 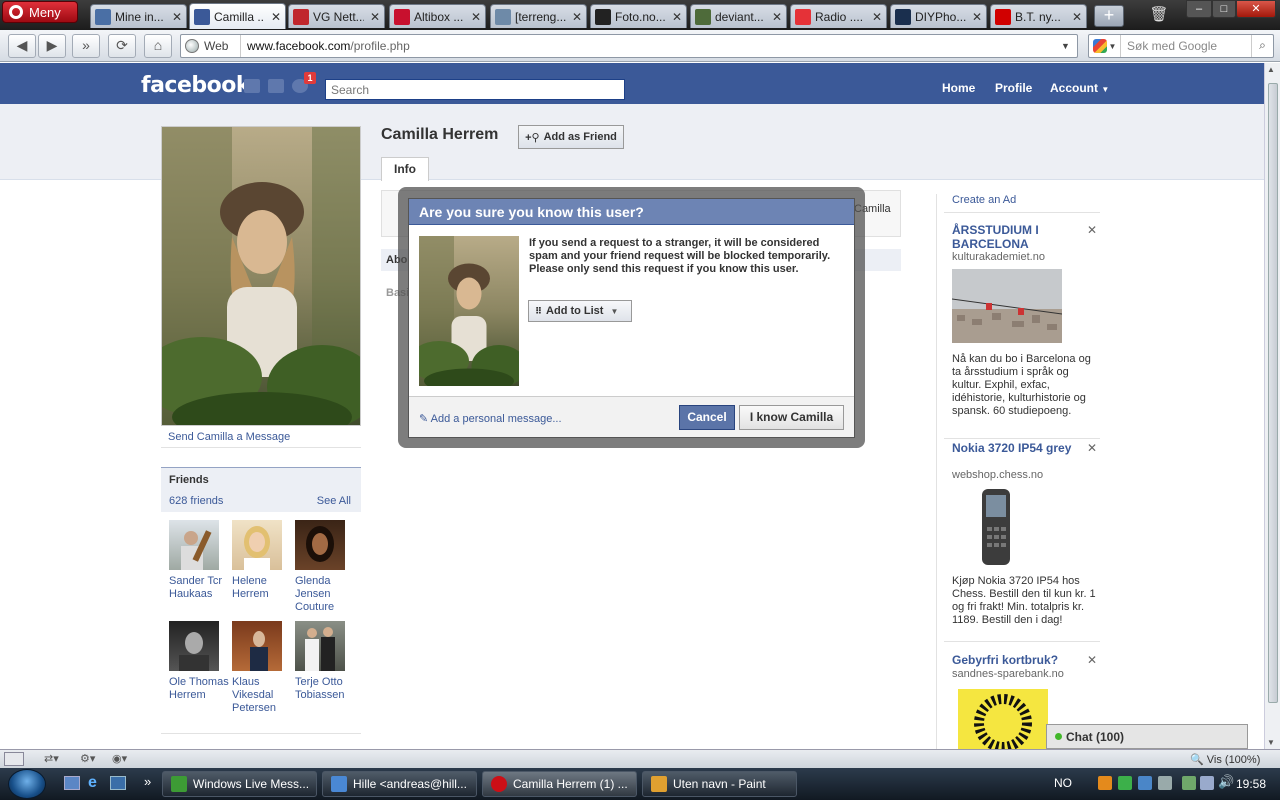 What do you see at coordinates (326, 594) in the screenshot?
I see `friend-name: Glenda Jensen Couture` at bounding box center [326, 594].